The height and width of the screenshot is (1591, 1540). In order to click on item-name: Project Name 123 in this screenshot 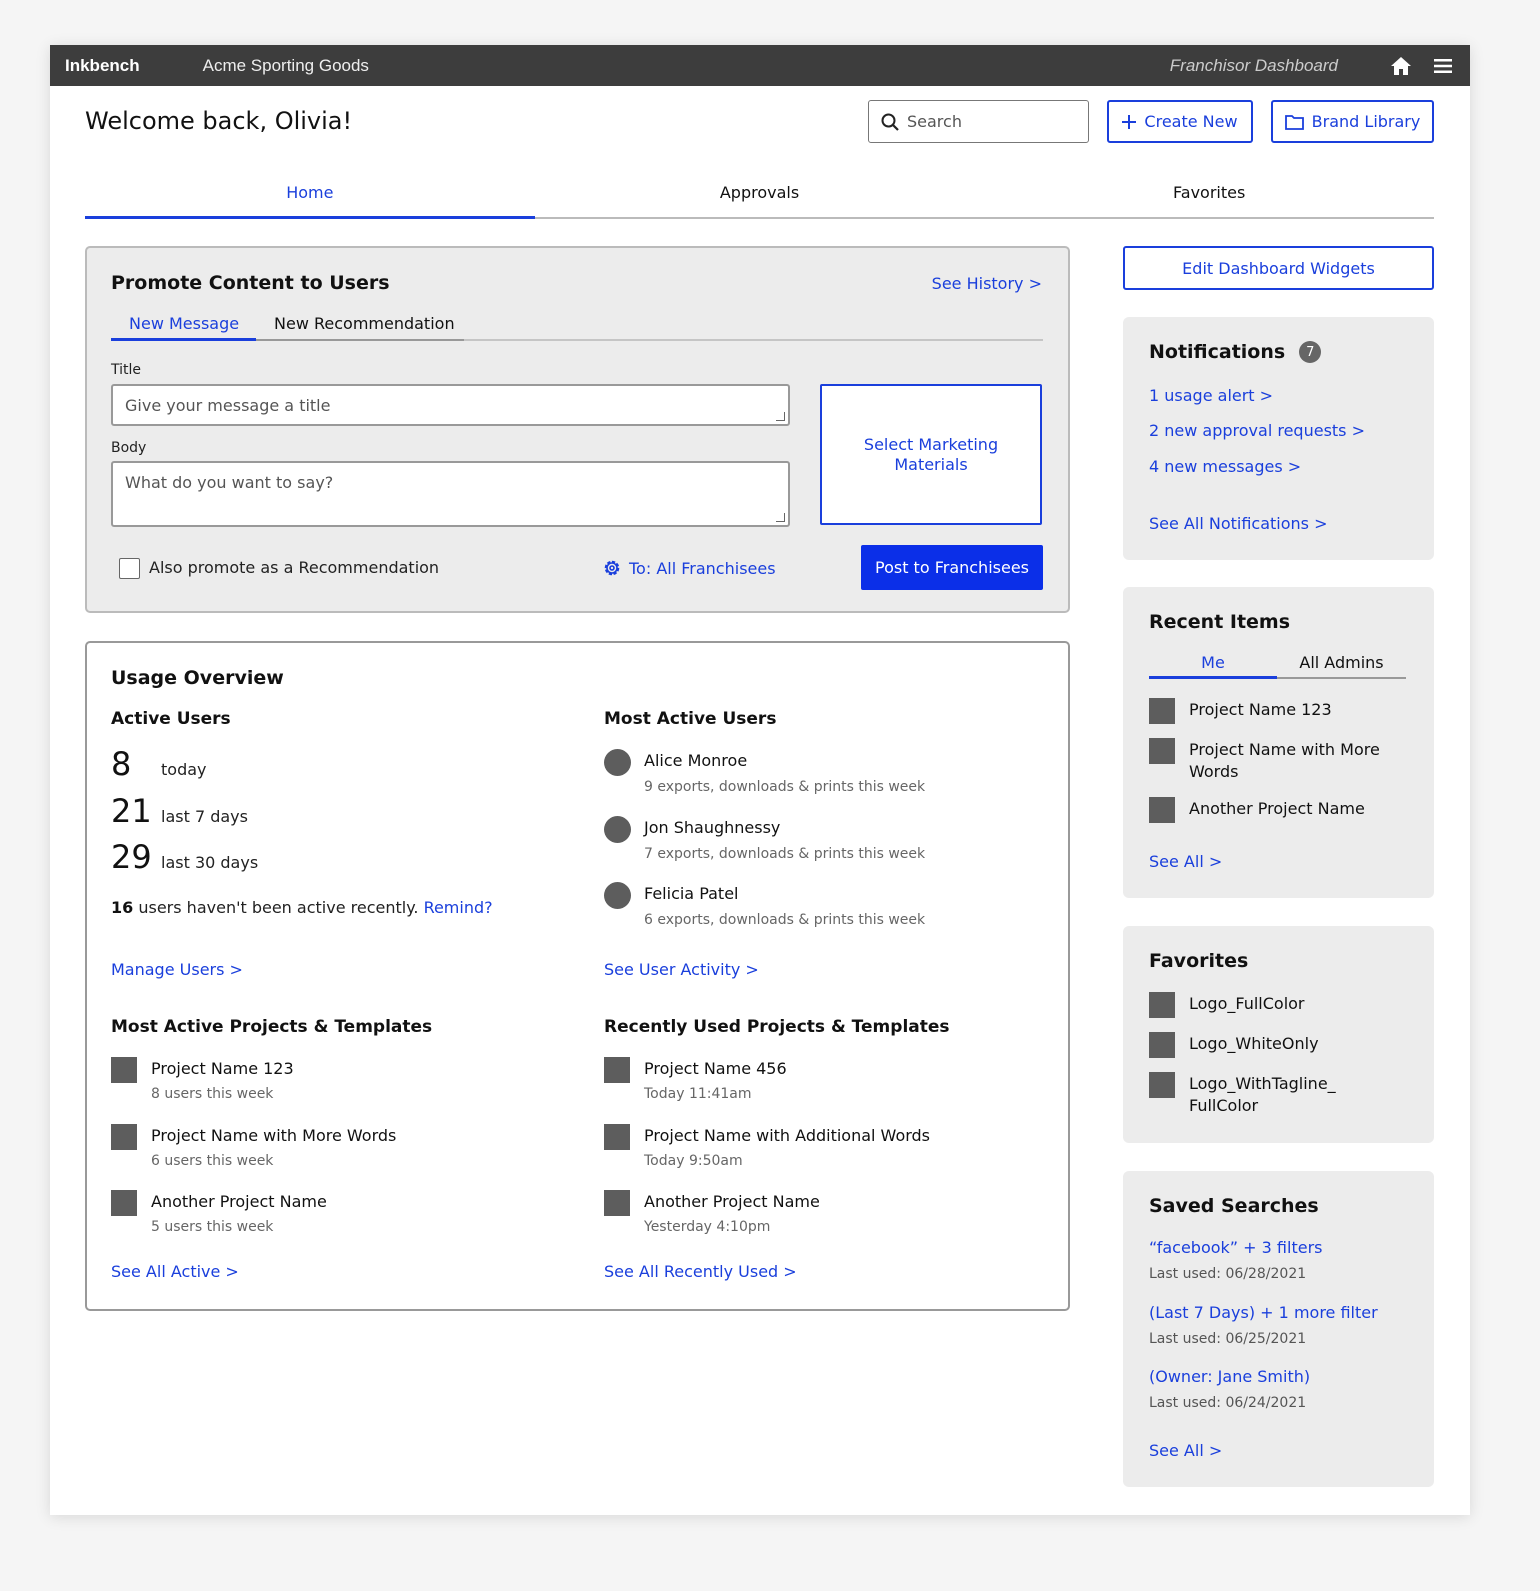, I will do `click(1260, 709)`.